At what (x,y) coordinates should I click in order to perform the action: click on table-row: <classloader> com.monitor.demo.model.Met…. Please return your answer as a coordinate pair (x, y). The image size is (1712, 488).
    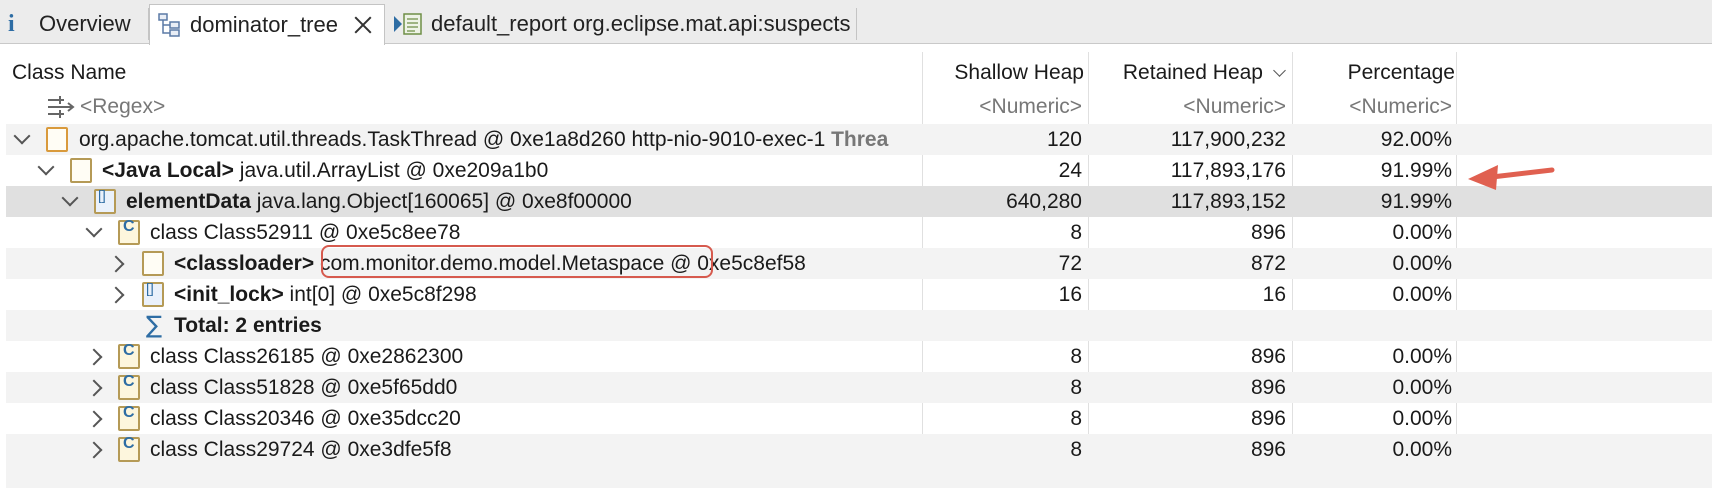
    Looking at the image, I should click on (859, 263).